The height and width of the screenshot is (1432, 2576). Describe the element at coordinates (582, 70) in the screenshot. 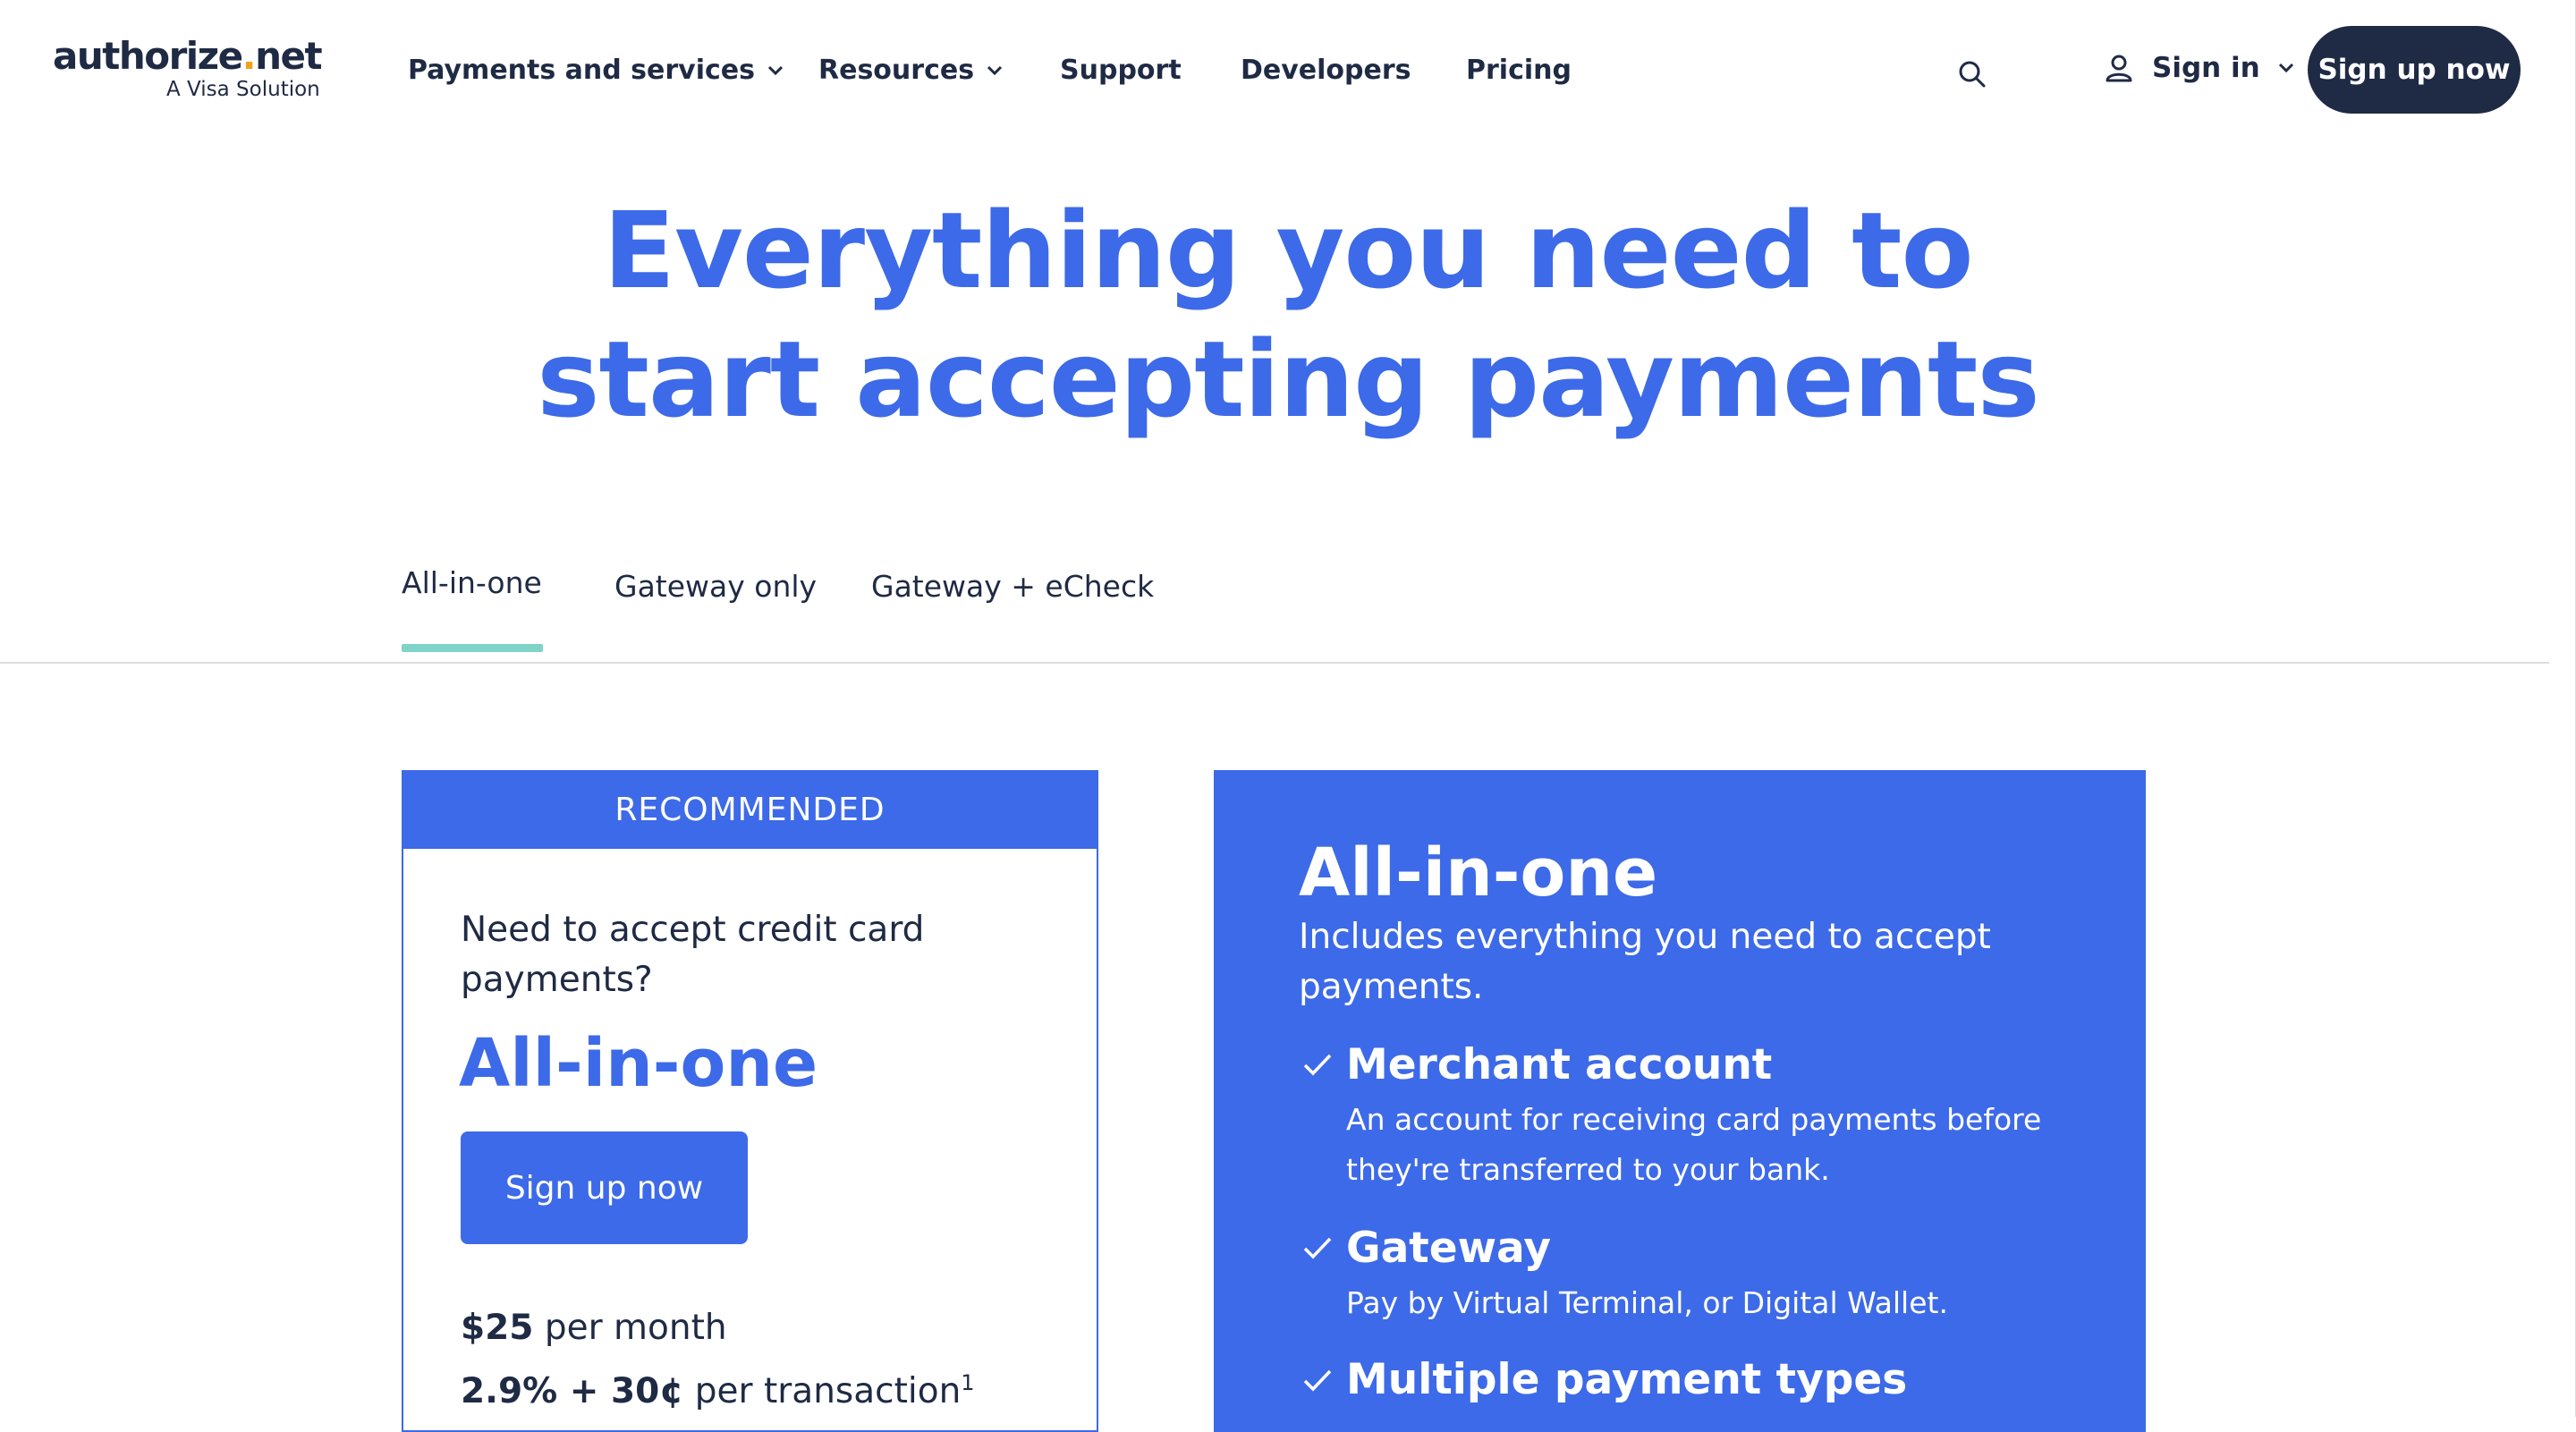

I see `nav-label: Payments and services` at that location.